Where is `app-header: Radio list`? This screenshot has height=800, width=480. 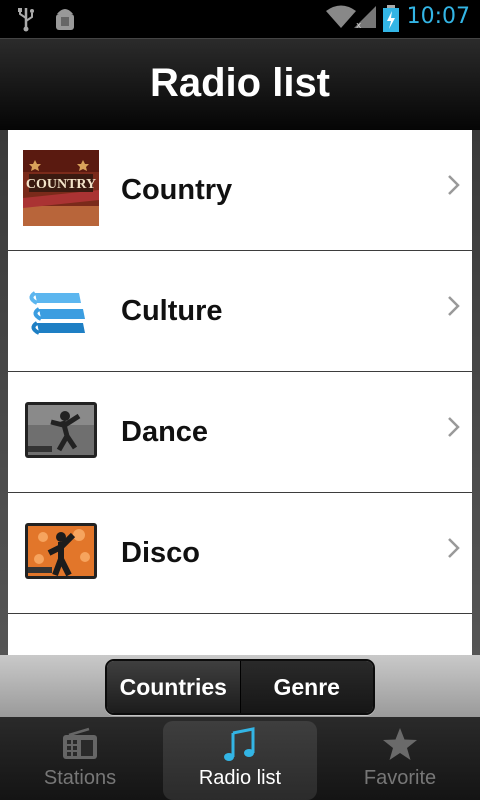
app-header: Radio list is located at coordinates (240, 84).